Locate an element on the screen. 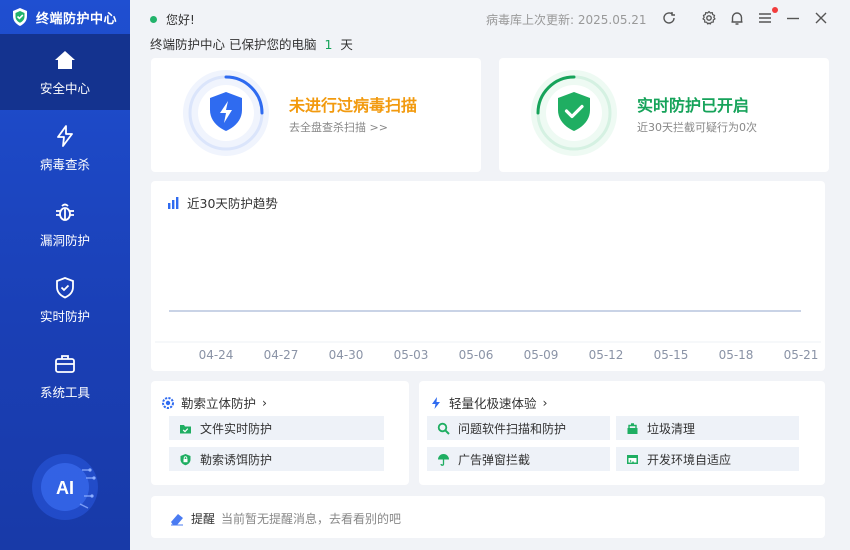  dev-environment-icon is located at coordinates (632, 459).